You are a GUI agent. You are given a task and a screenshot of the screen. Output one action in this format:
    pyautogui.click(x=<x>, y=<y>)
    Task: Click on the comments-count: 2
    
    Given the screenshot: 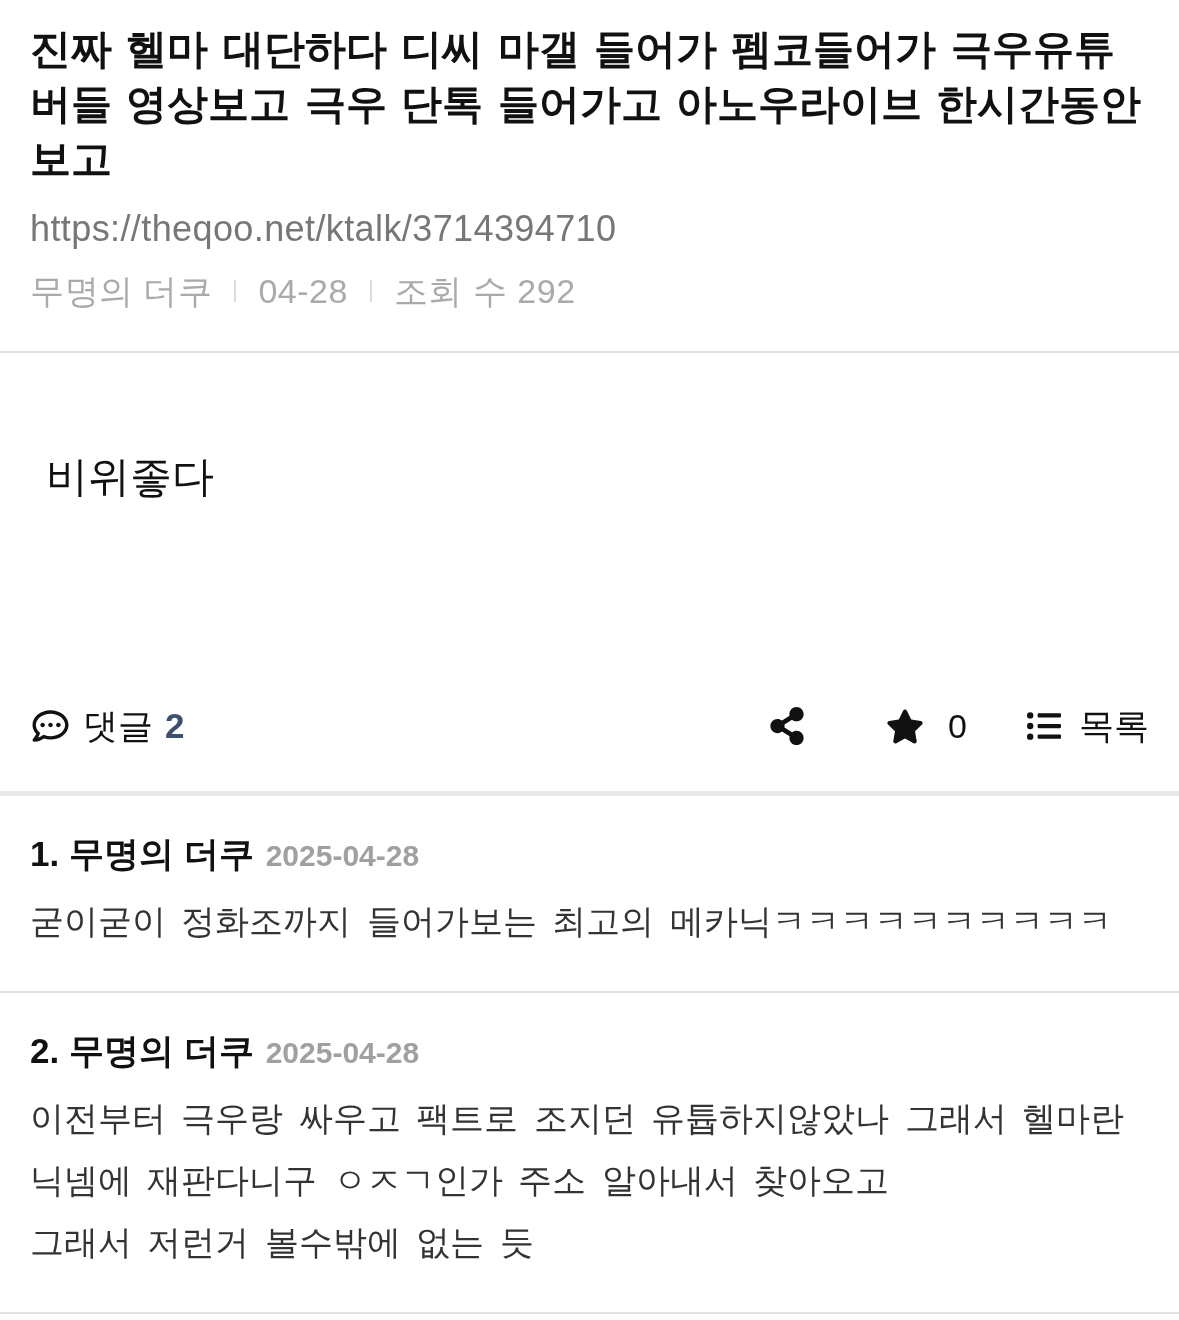 What is the action you would take?
    pyautogui.click(x=175, y=726)
    